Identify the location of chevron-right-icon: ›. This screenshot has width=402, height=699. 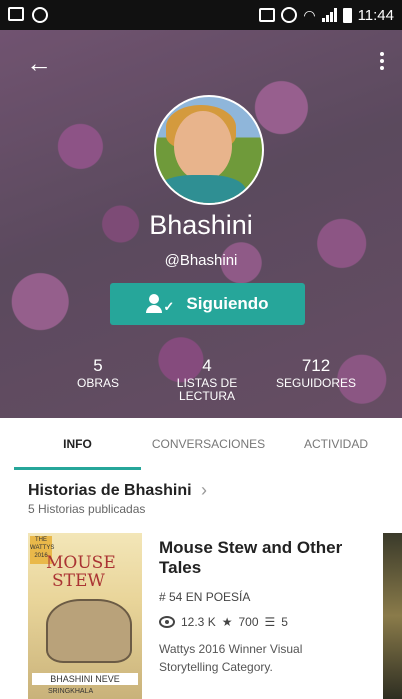
(204, 490).